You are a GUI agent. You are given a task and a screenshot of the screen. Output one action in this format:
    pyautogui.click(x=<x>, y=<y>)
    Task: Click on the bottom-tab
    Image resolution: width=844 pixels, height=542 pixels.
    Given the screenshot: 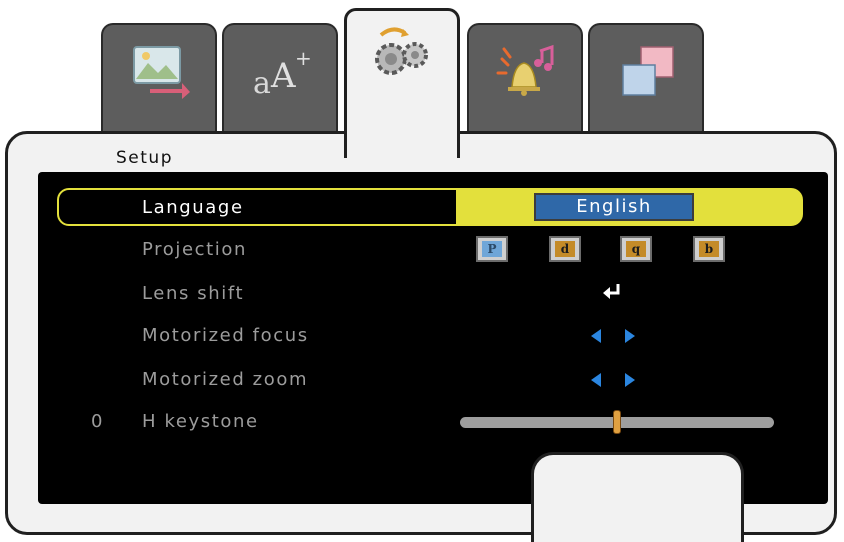 What is the action you would take?
    pyautogui.click(x=637, y=497)
    